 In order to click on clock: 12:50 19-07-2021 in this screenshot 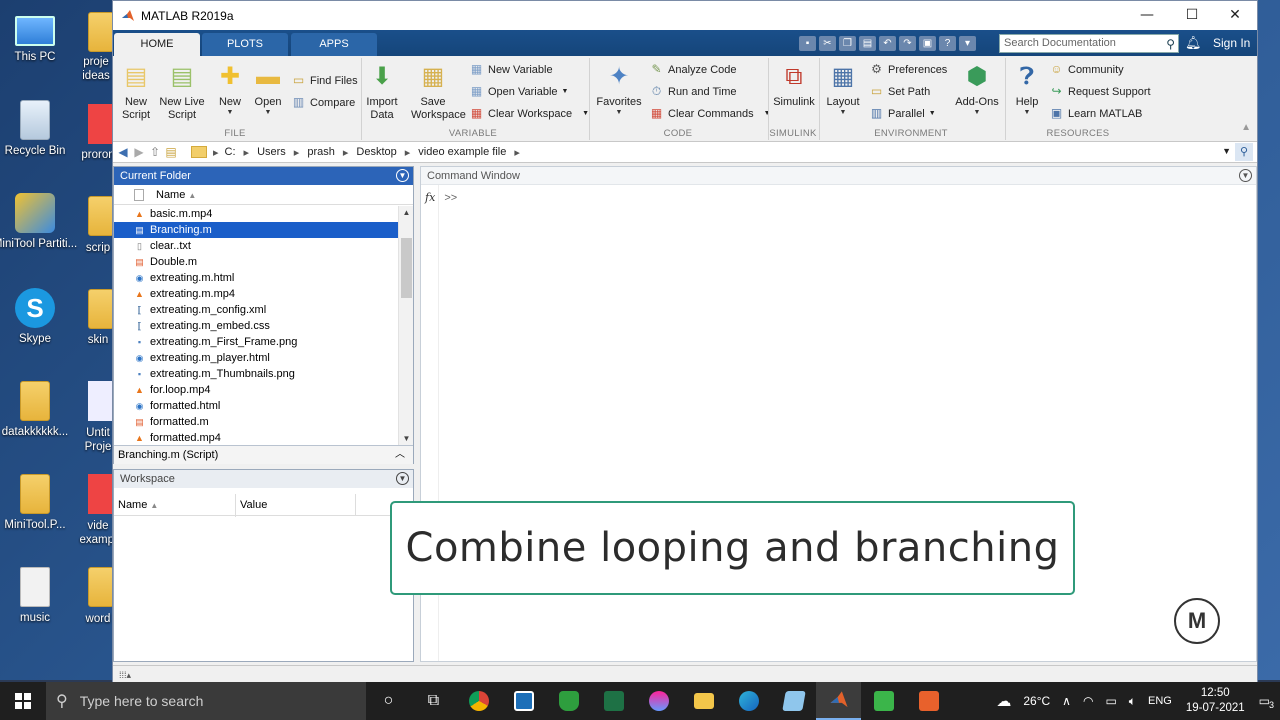, I will do `click(1215, 701)`.